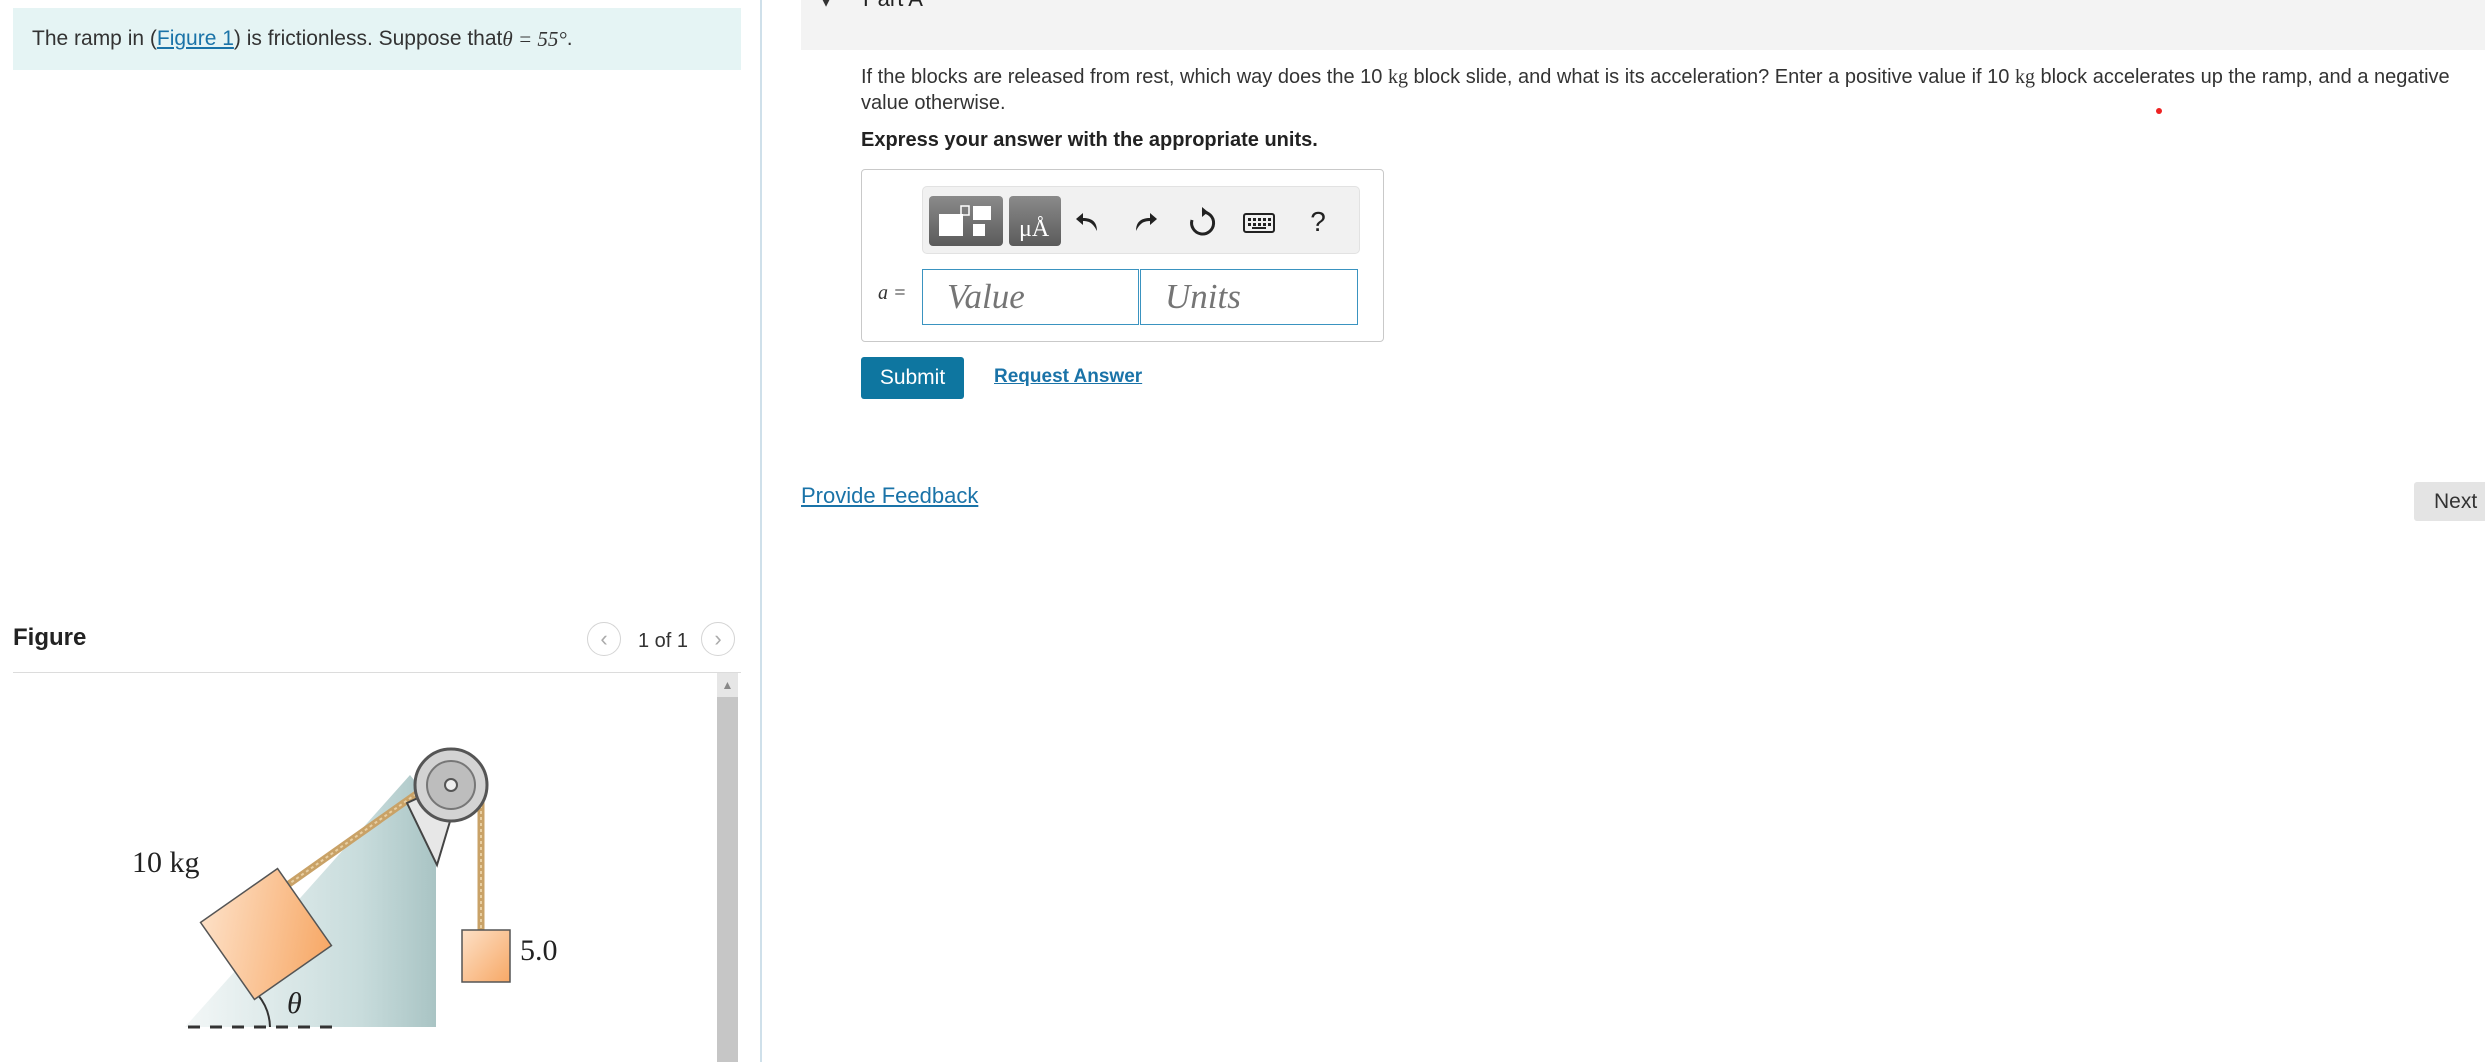  I want to click on undo-button, so click(1088, 222).